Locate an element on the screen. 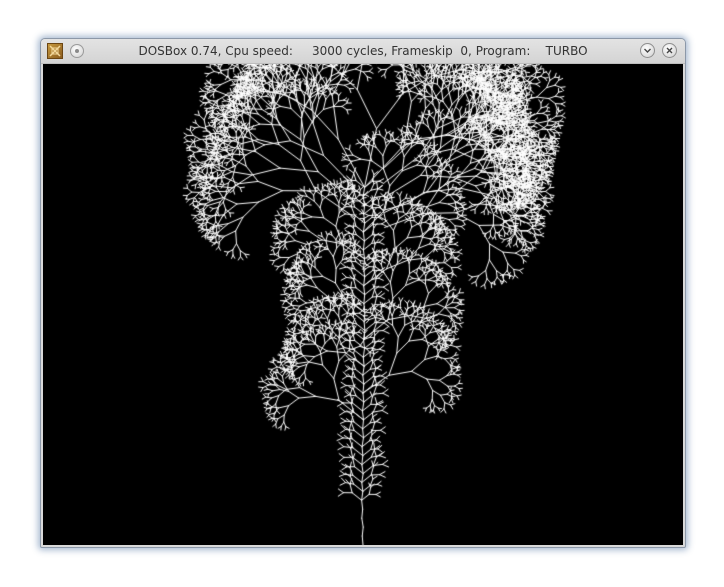 The width and height of the screenshot is (724, 587). dosbox-icon is located at coordinates (55, 51).